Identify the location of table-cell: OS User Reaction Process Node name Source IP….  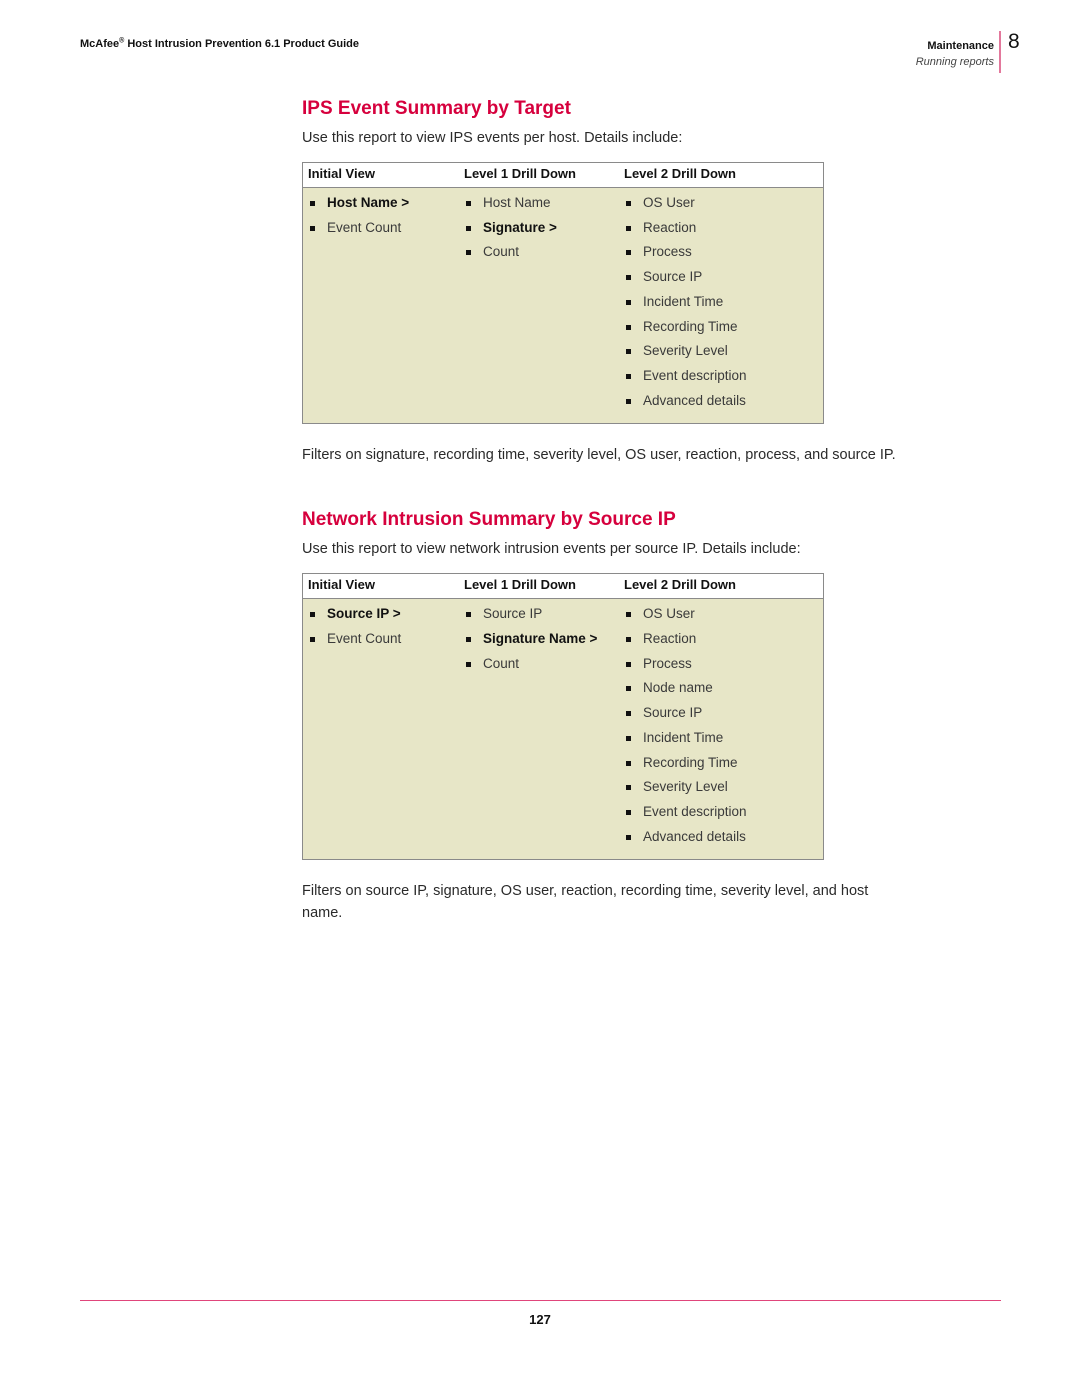
(721, 729).